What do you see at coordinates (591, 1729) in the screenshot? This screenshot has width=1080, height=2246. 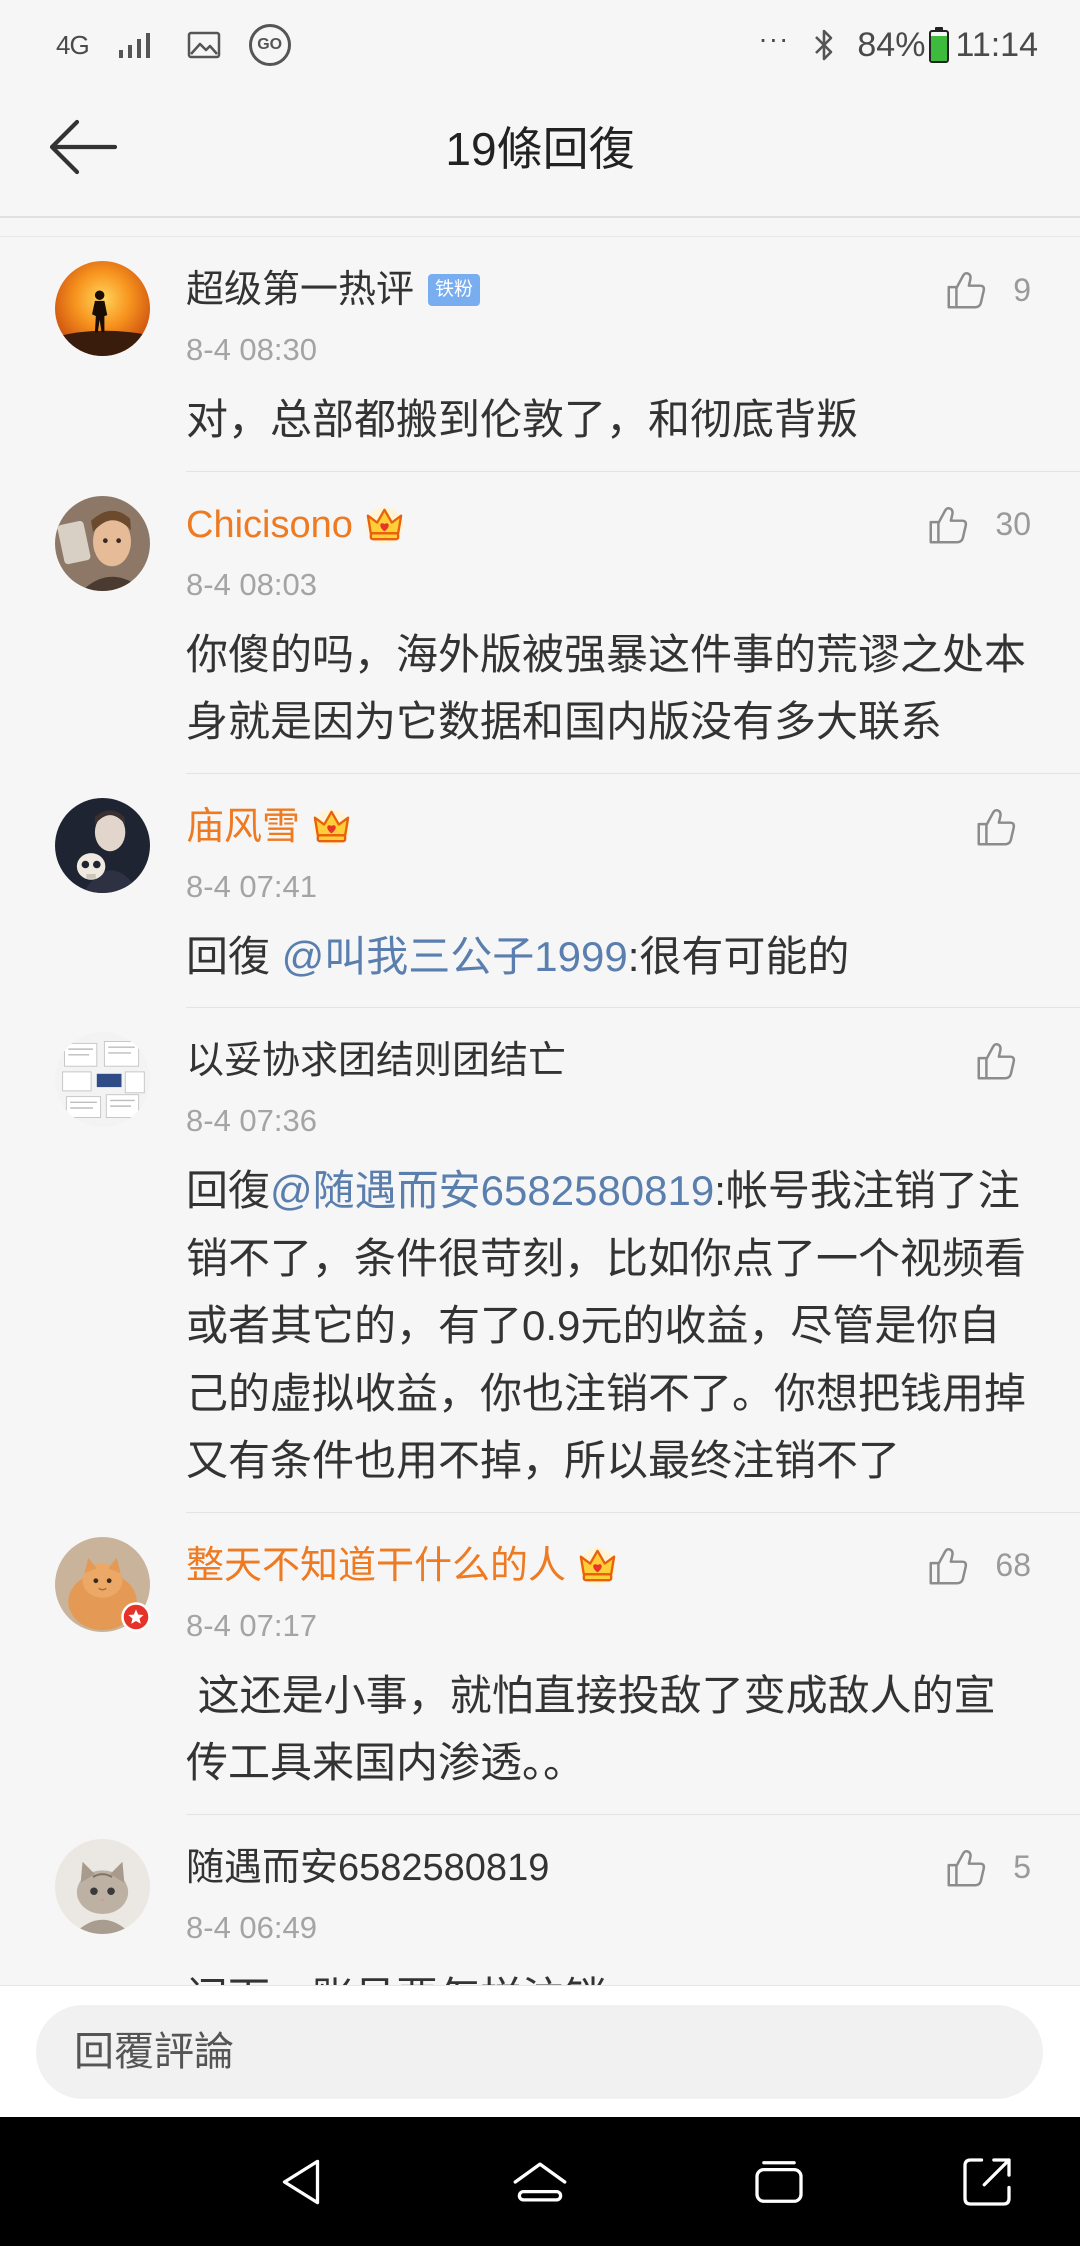 I see `text-segment: 这还是小事，就怕直接投敌了变成敌人的宣传工具来国内渗透。。` at bounding box center [591, 1729].